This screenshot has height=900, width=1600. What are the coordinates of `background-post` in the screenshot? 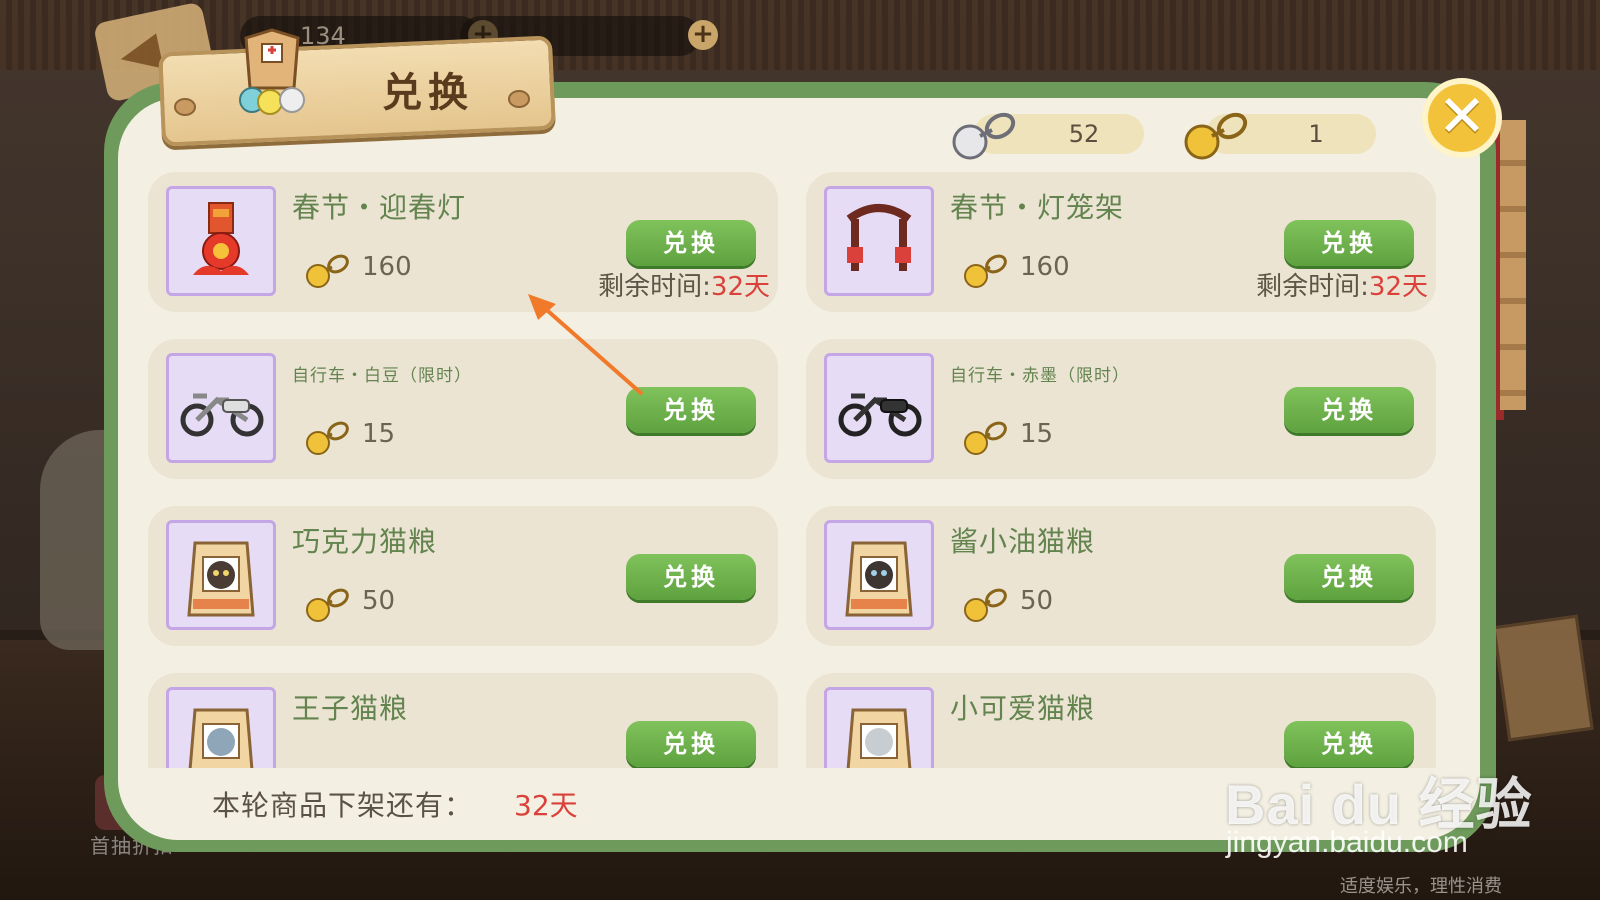 It's located at (1513, 265).